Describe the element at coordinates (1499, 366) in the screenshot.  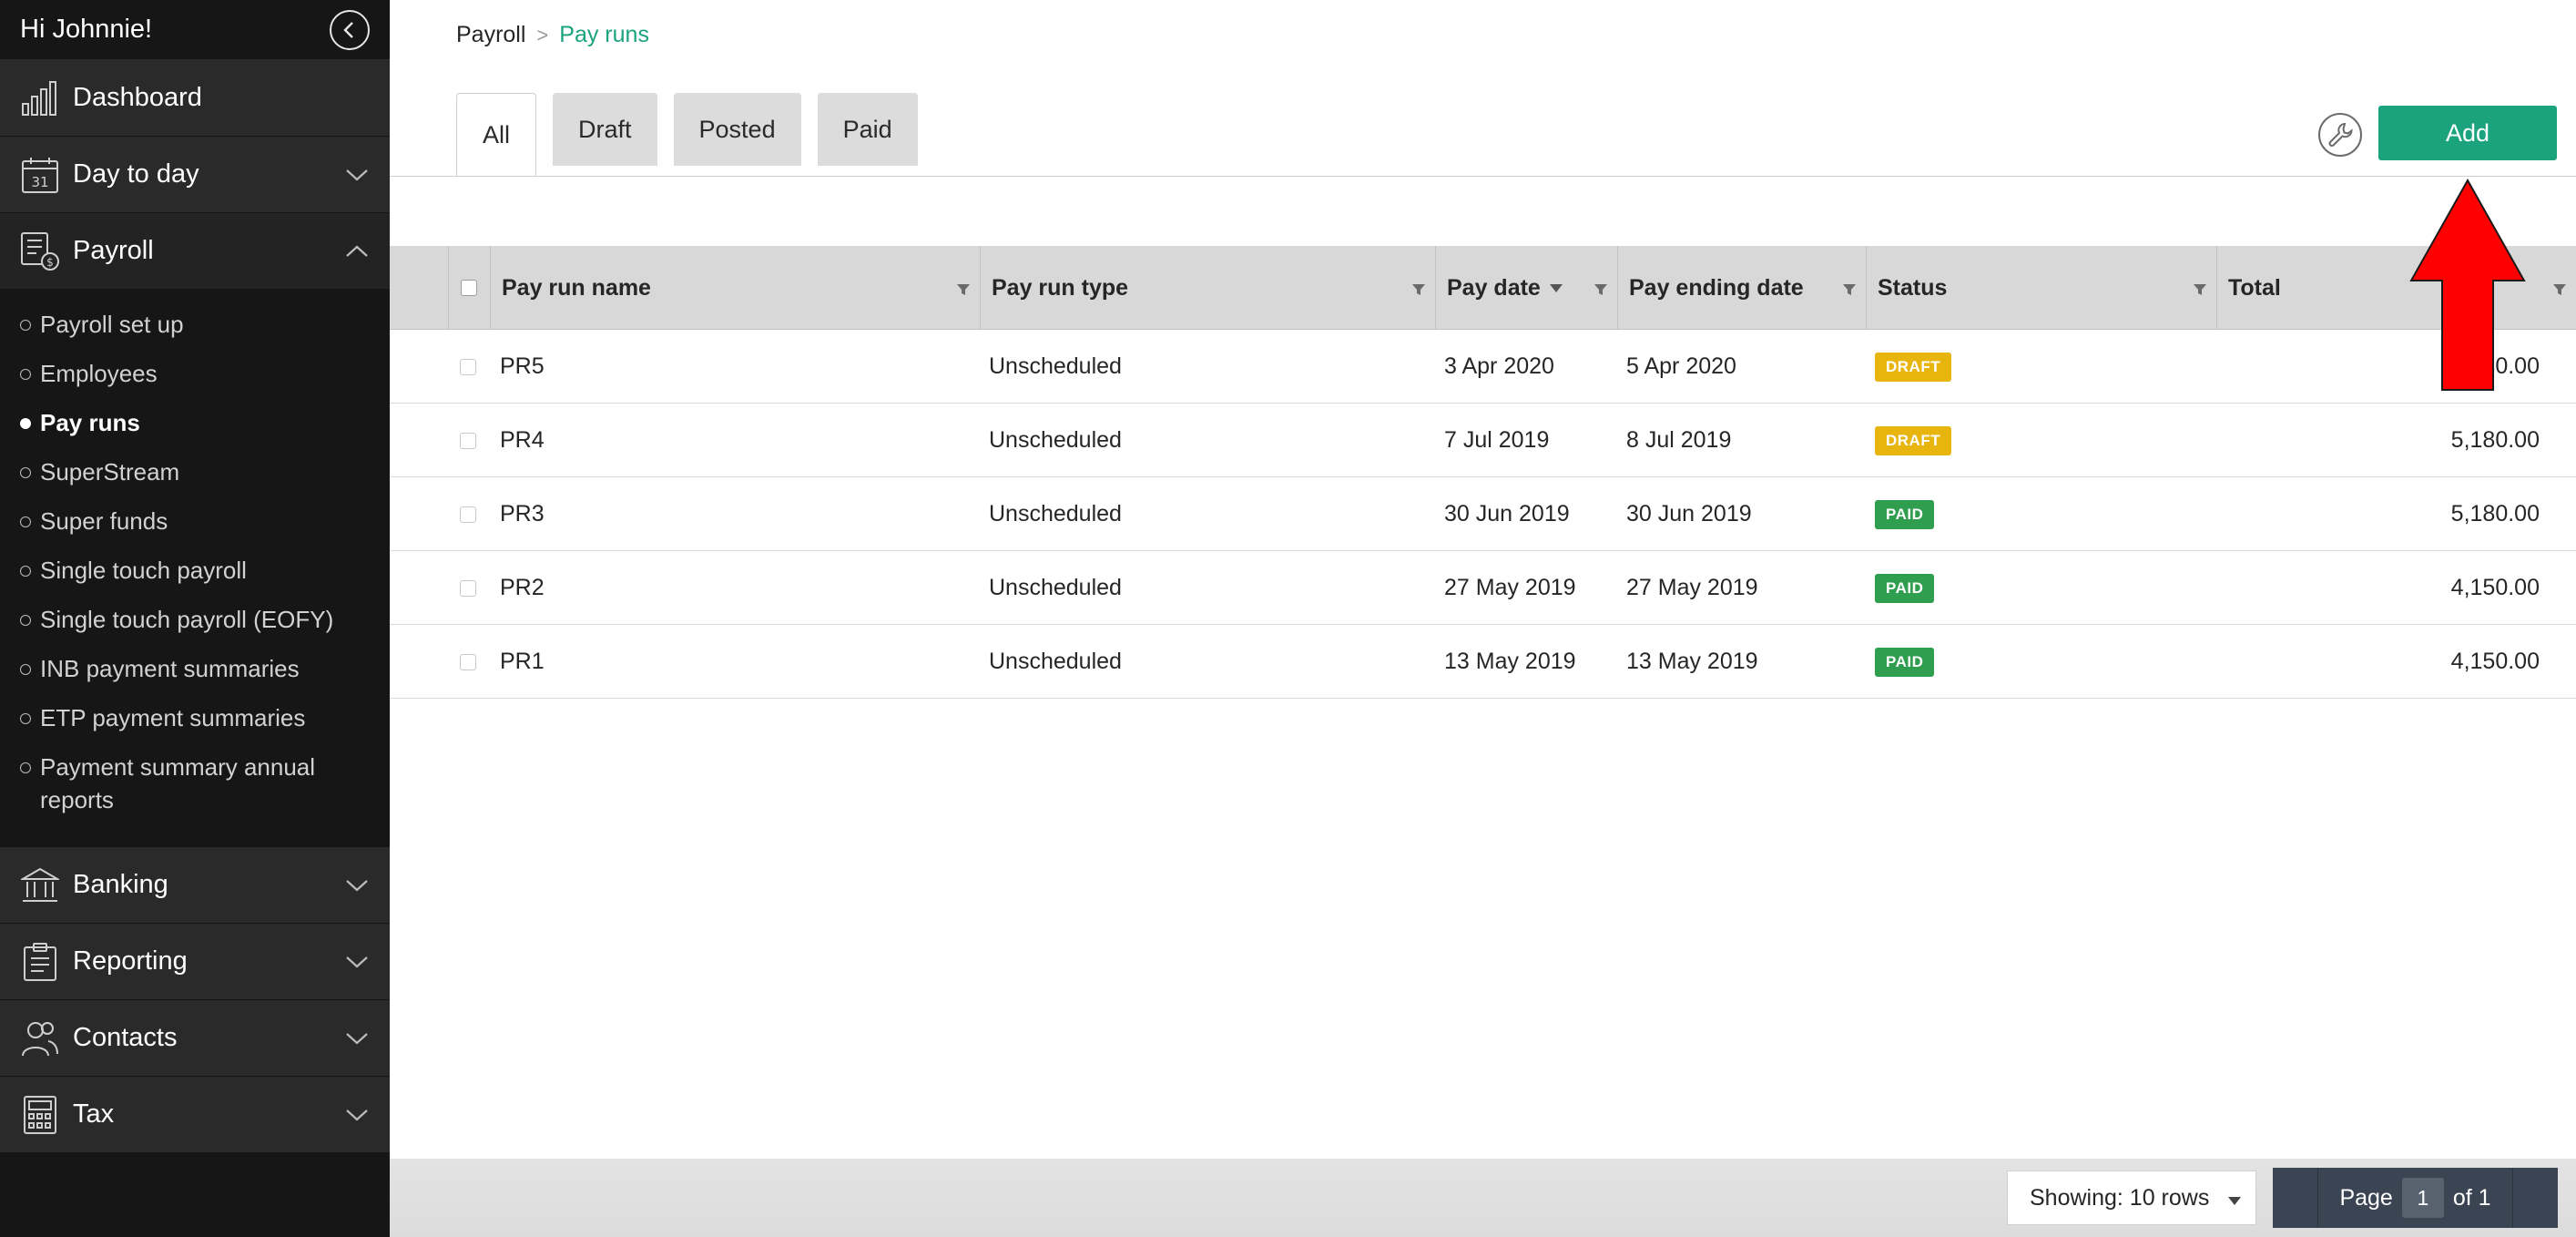
I see `pay-date-cell: 3 Apr 2020` at that location.